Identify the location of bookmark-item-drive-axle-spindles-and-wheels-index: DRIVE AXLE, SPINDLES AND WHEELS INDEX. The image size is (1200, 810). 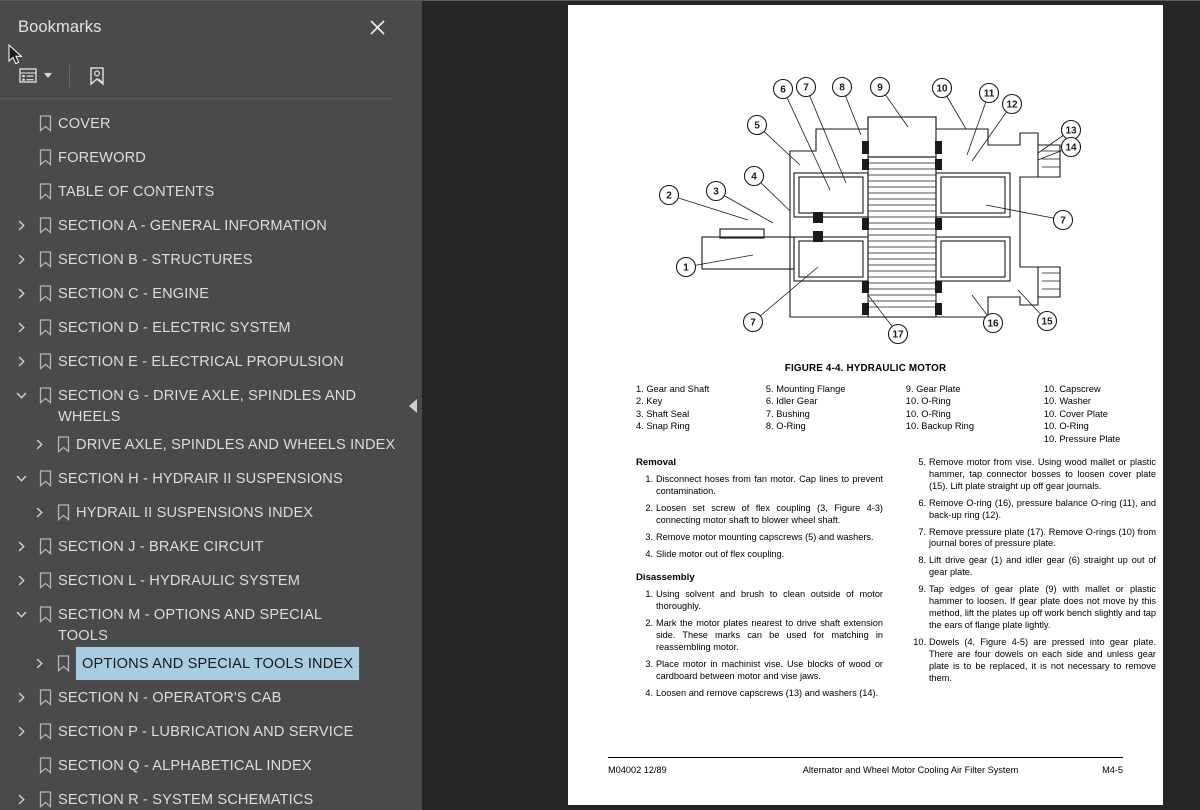
(202, 445).